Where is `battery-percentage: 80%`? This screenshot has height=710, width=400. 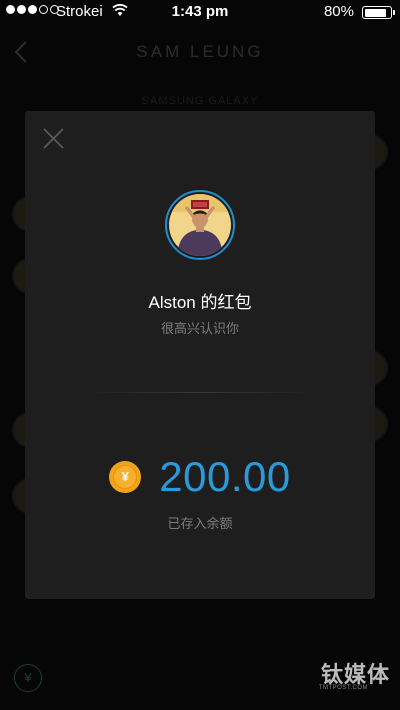 battery-percentage: 80% is located at coordinates (338, 11).